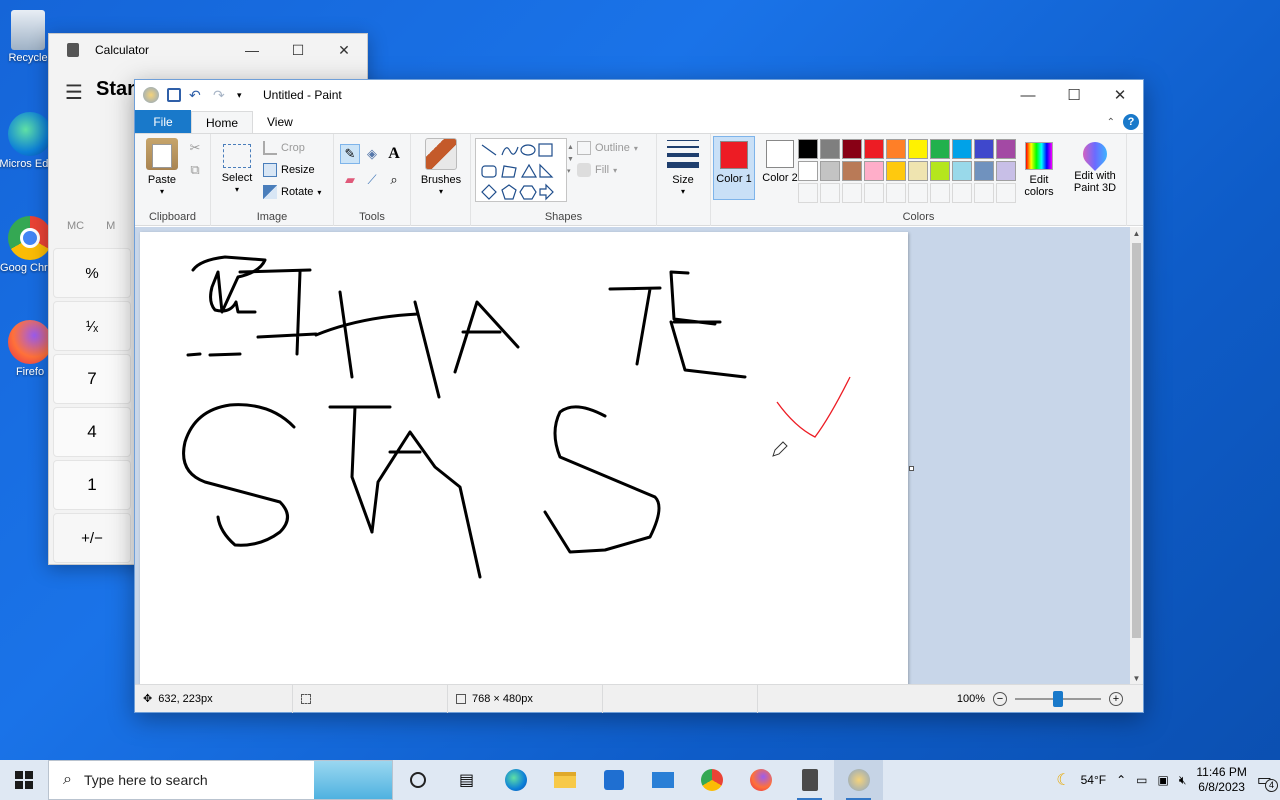 The width and height of the screenshot is (1280, 800). Describe the element at coordinates (809, 780) in the screenshot. I see `taskbar-calculator` at that location.